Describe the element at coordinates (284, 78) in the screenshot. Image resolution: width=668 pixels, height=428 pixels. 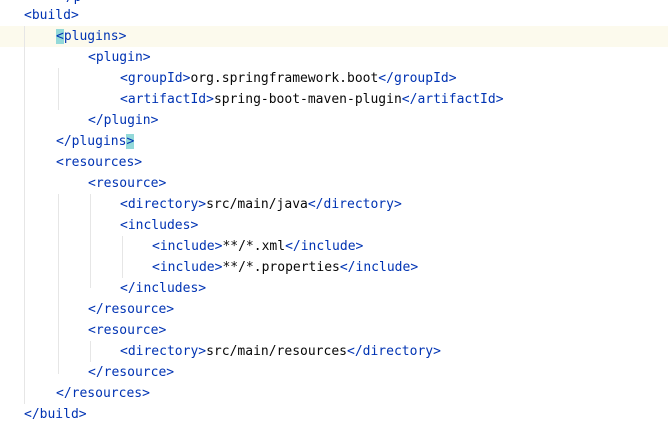
I see `xml-text-token: org.springframework.boot` at that location.